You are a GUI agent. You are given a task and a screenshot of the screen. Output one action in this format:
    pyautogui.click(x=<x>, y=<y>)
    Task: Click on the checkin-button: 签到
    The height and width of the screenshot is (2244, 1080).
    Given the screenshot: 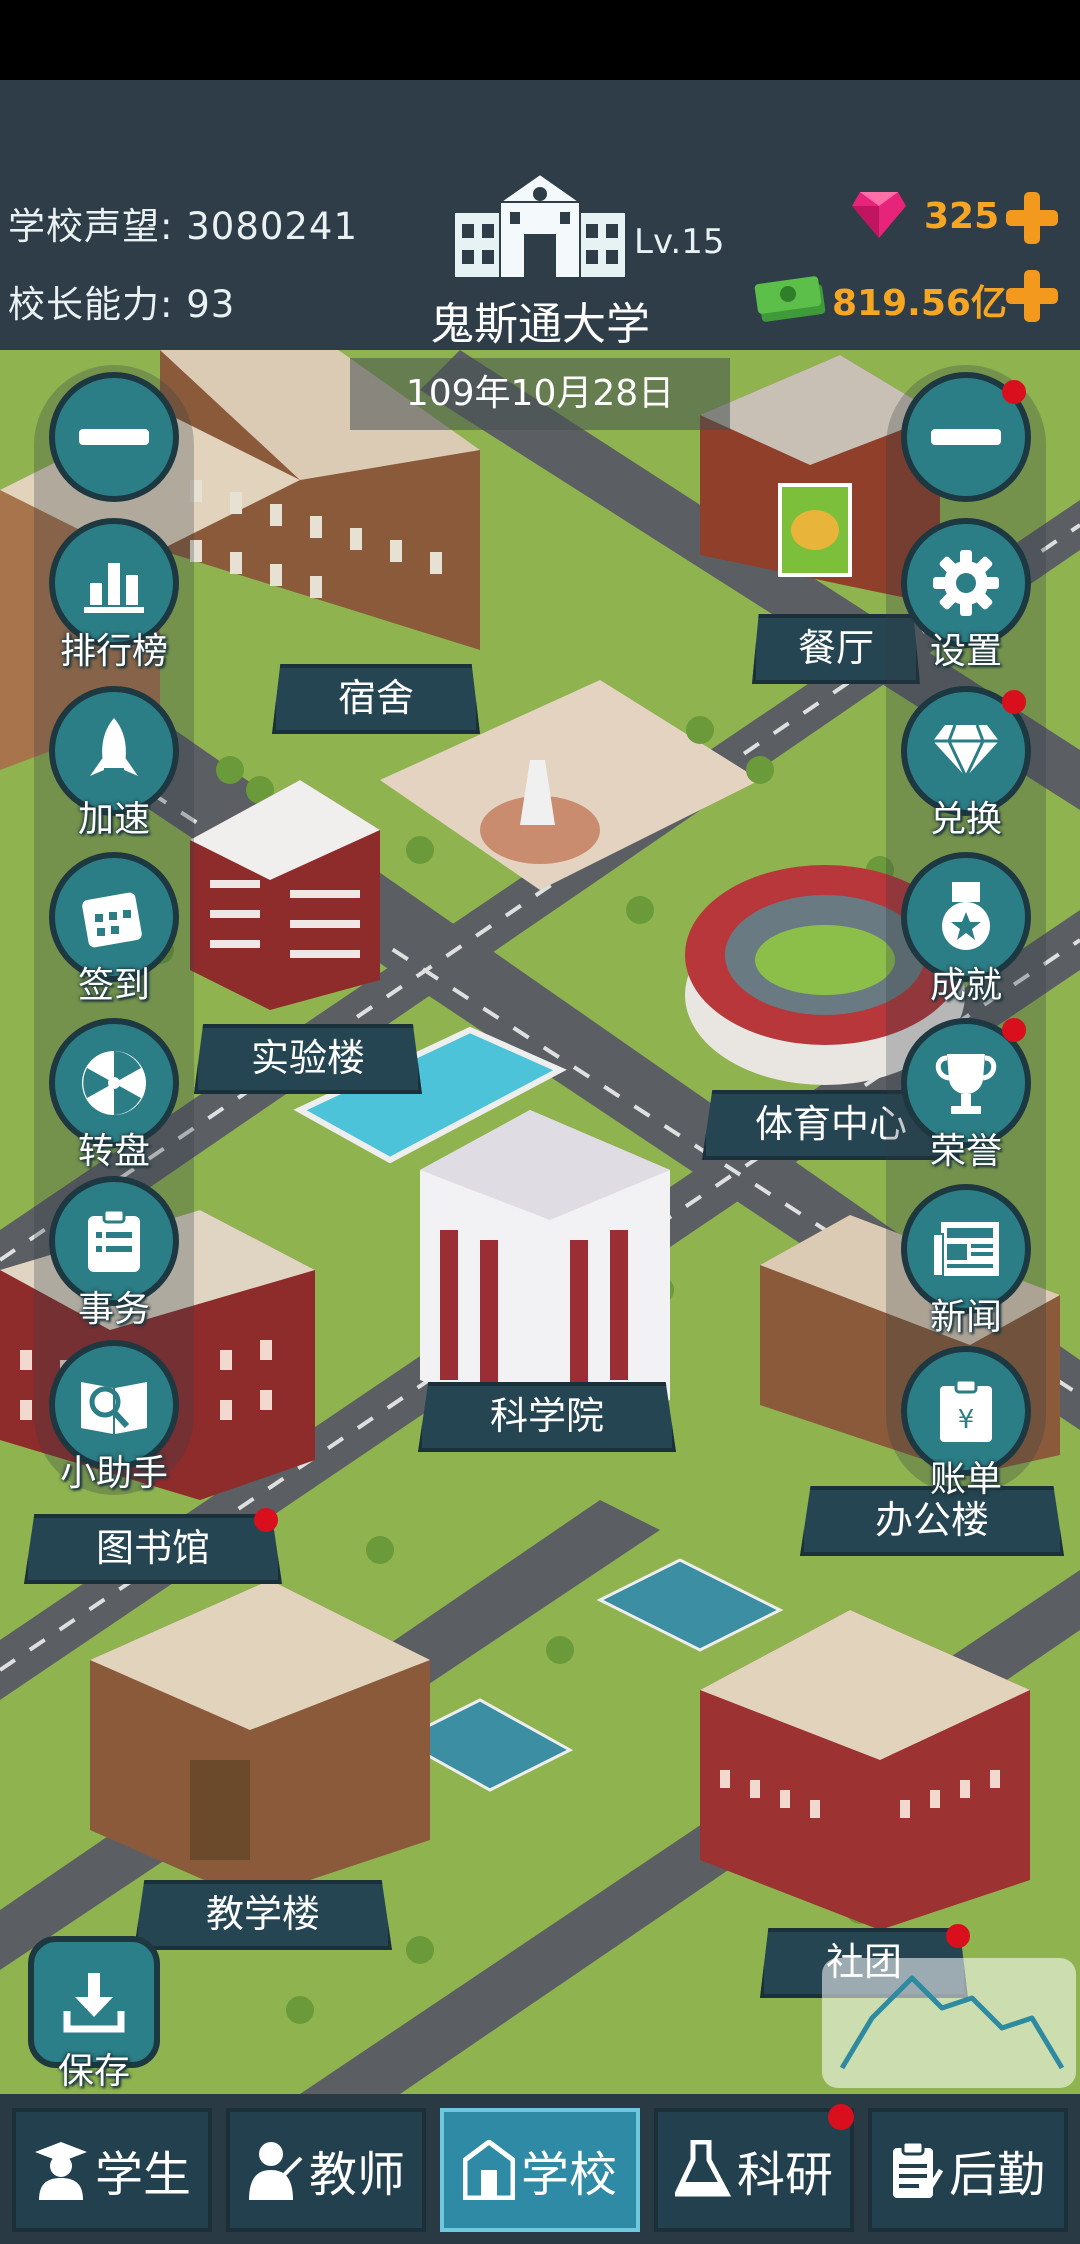 What is the action you would take?
    pyautogui.click(x=114, y=930)
    